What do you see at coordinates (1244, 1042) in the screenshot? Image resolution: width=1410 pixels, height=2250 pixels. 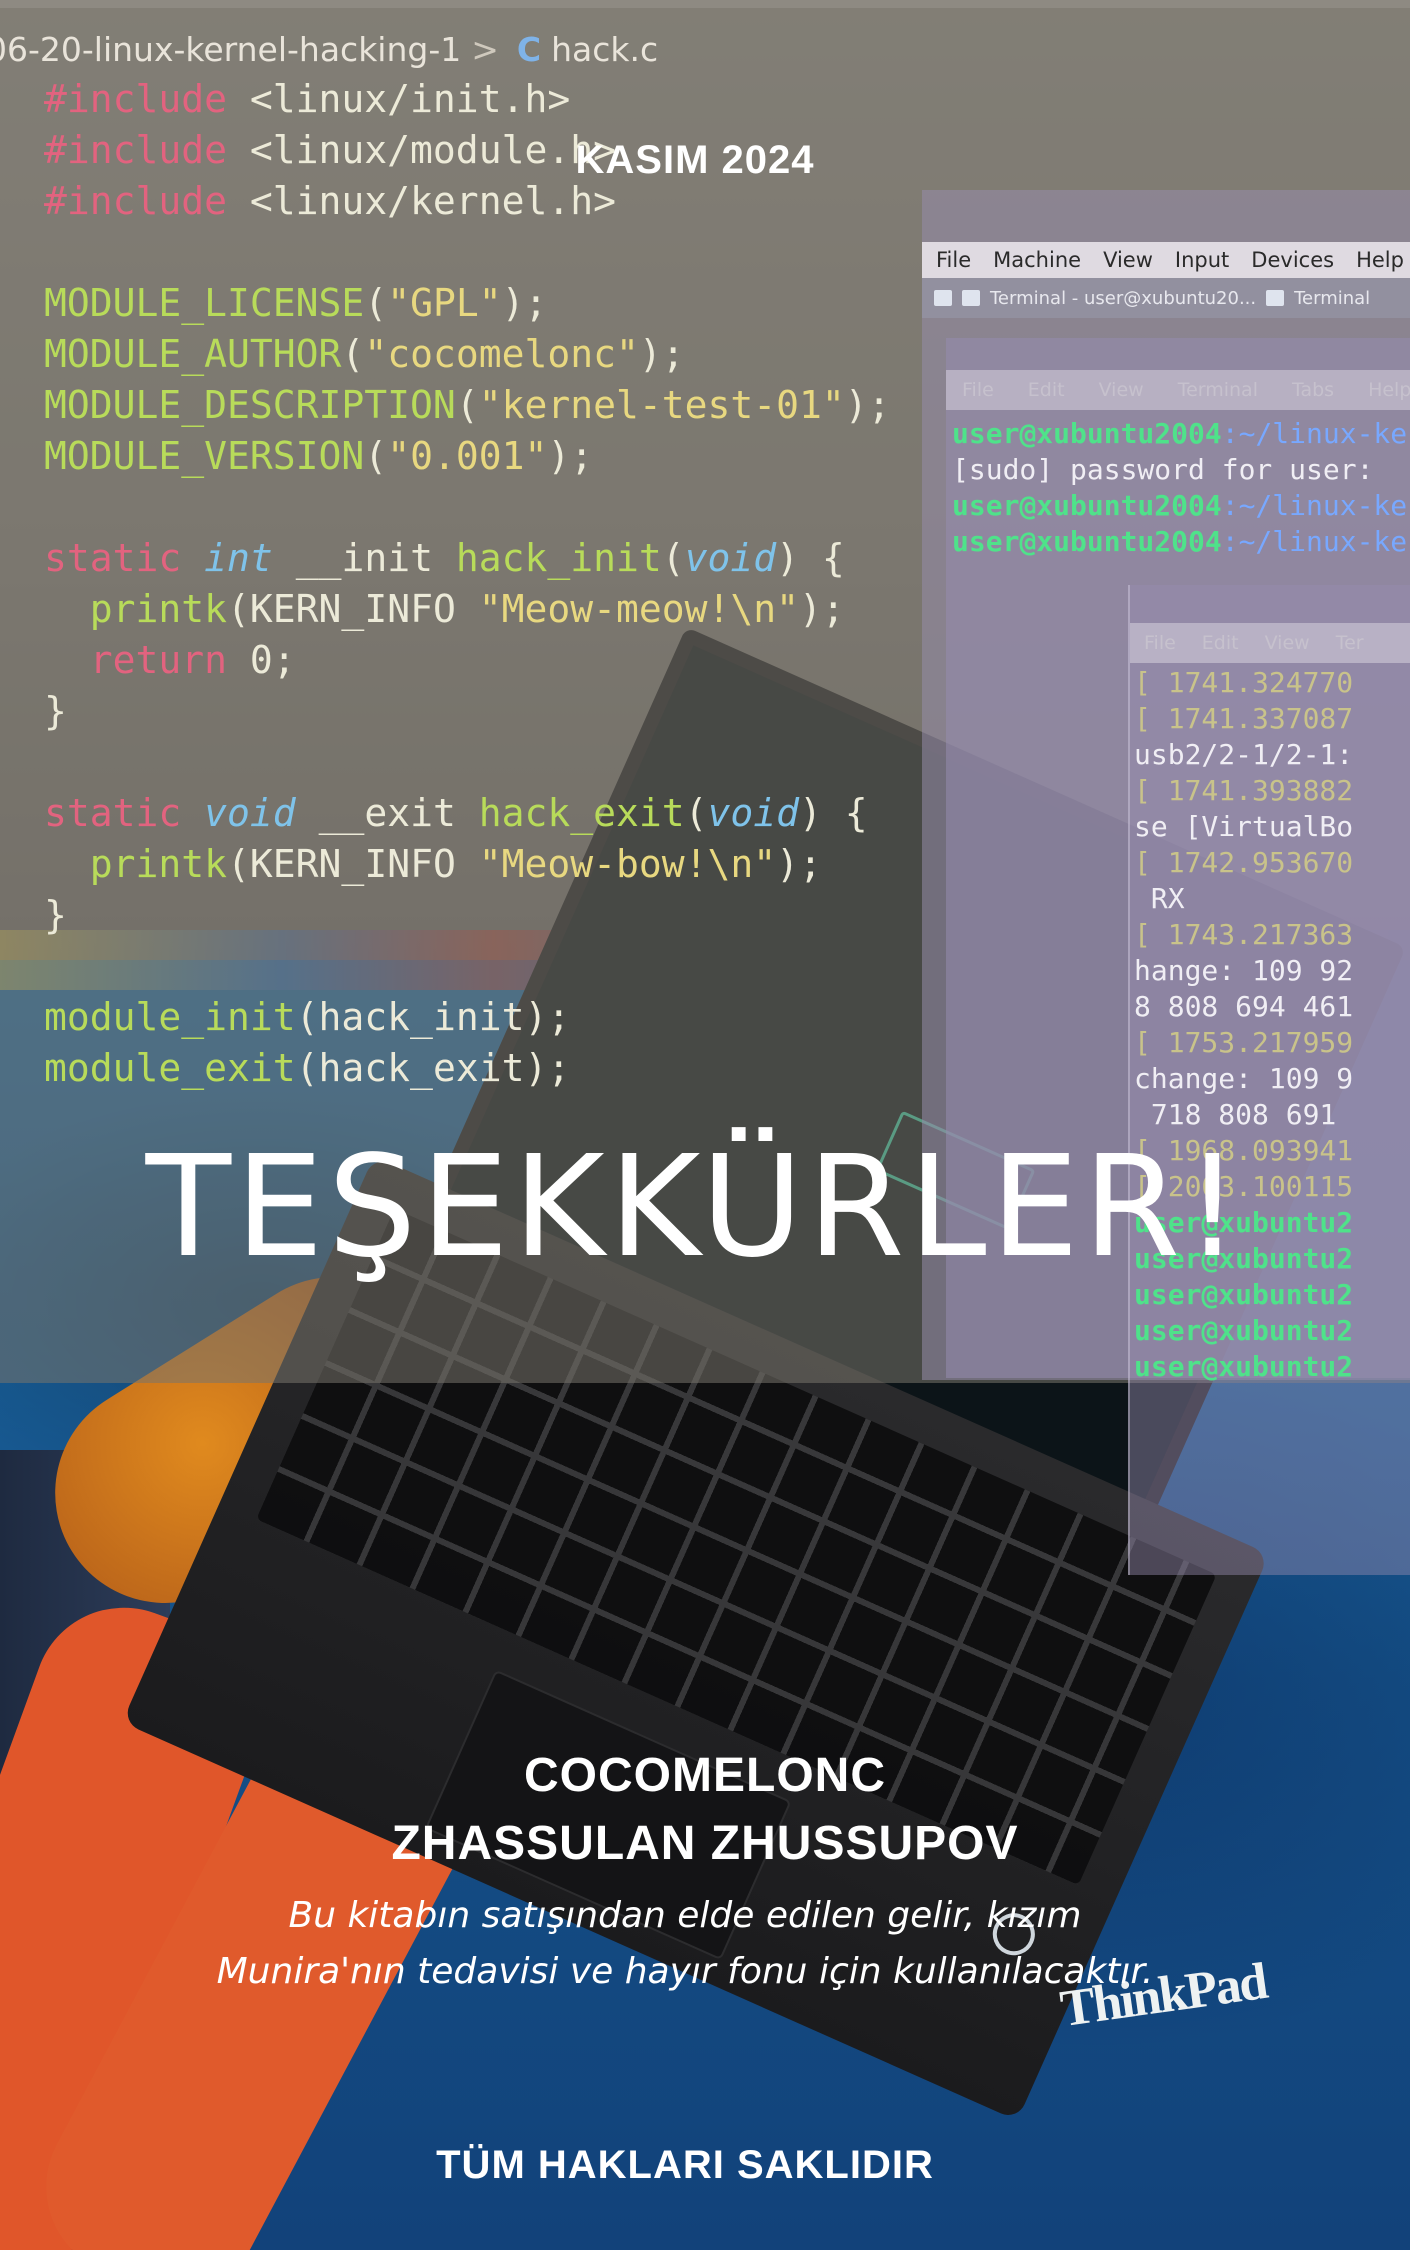 I see `terminal-line: [ 1753.217959` at bounding box center [1244, 1042].